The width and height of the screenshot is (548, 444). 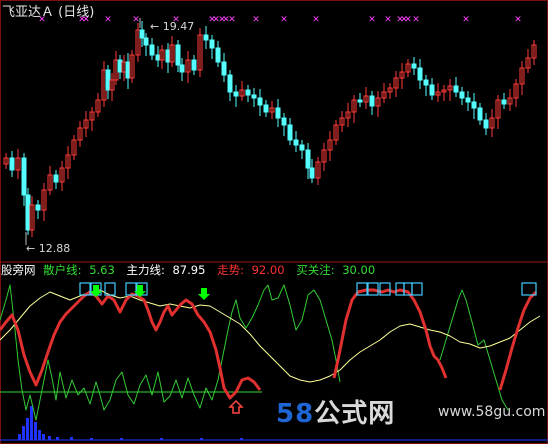 I want to click on retail-label-text: 散户线:, so click(x=62, y=270).